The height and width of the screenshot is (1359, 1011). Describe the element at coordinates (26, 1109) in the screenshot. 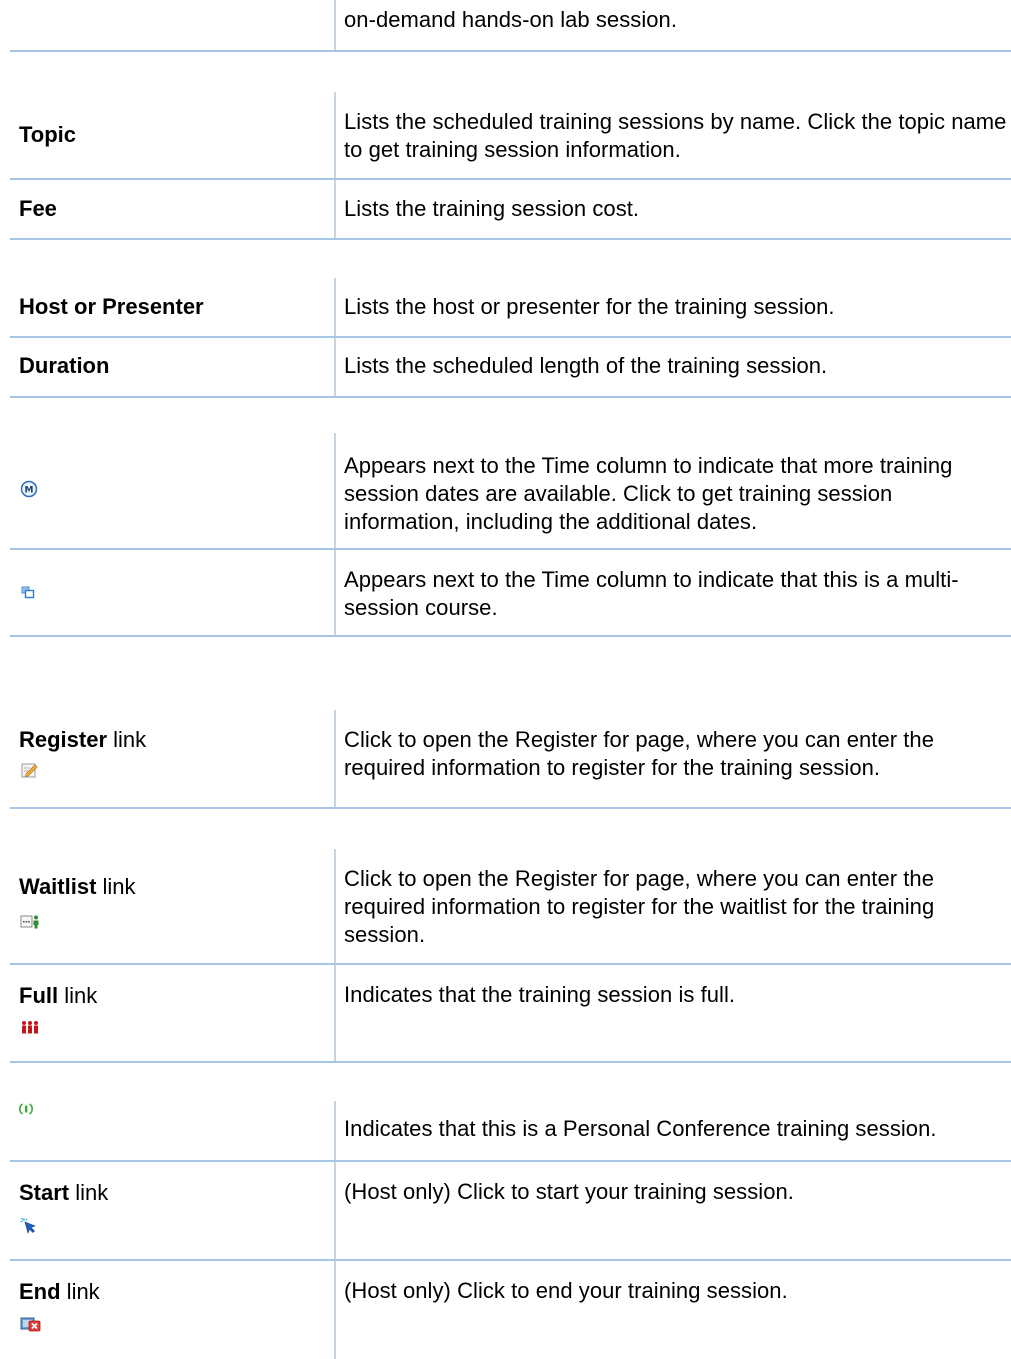

I see `personal-conference-icon` at that location.